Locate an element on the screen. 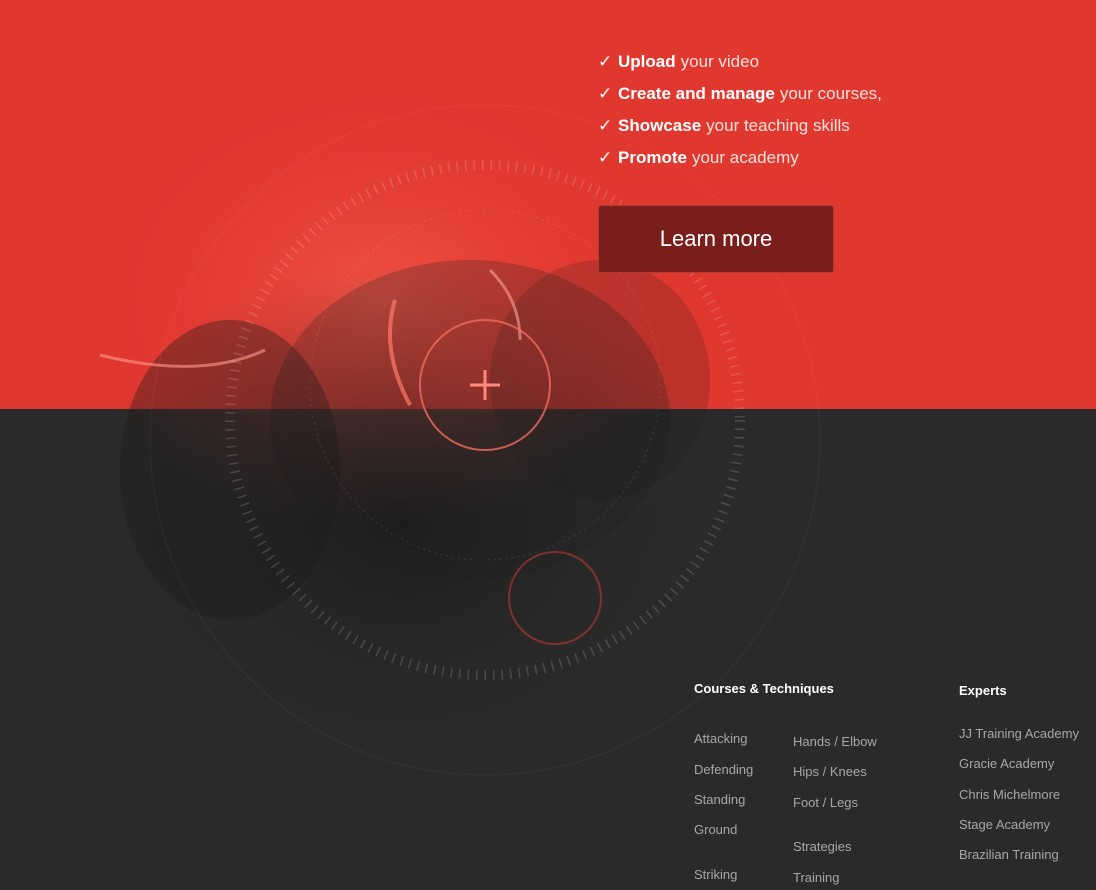 Image resolution: width=1096 pixels, height=890 pixels. feature-strong-text: Showcase is located at coordinates (660, 125).